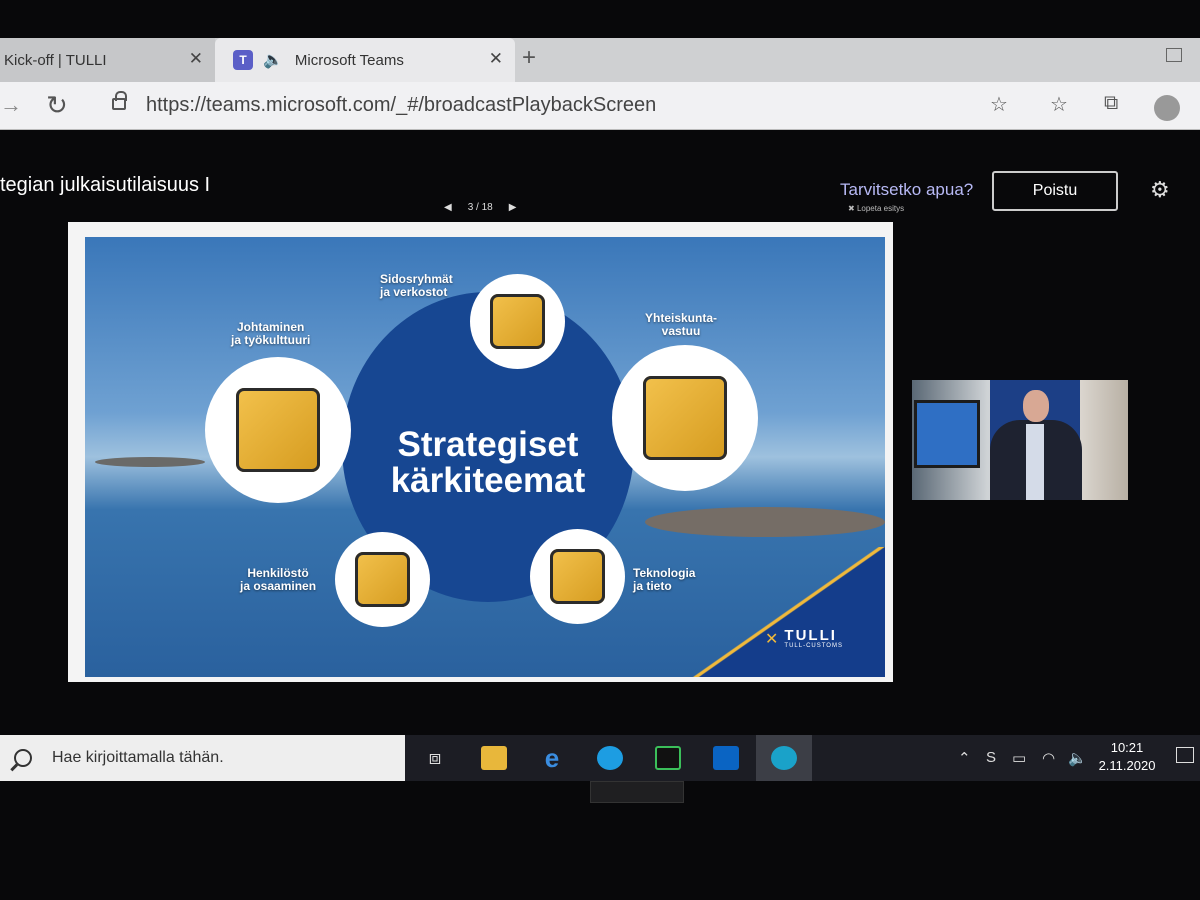  I want to click on previous-slide-icon: ◀, so click(448, 207).